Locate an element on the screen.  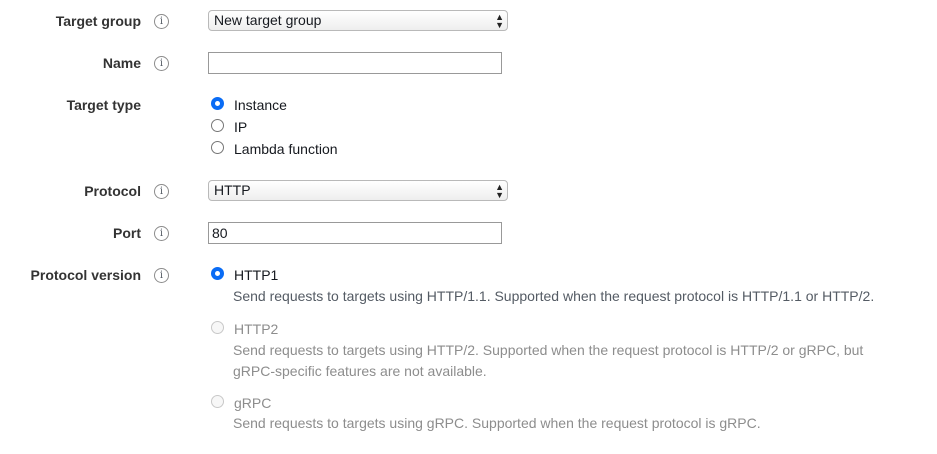
name-label: Name is located at coordinates (121, 63).